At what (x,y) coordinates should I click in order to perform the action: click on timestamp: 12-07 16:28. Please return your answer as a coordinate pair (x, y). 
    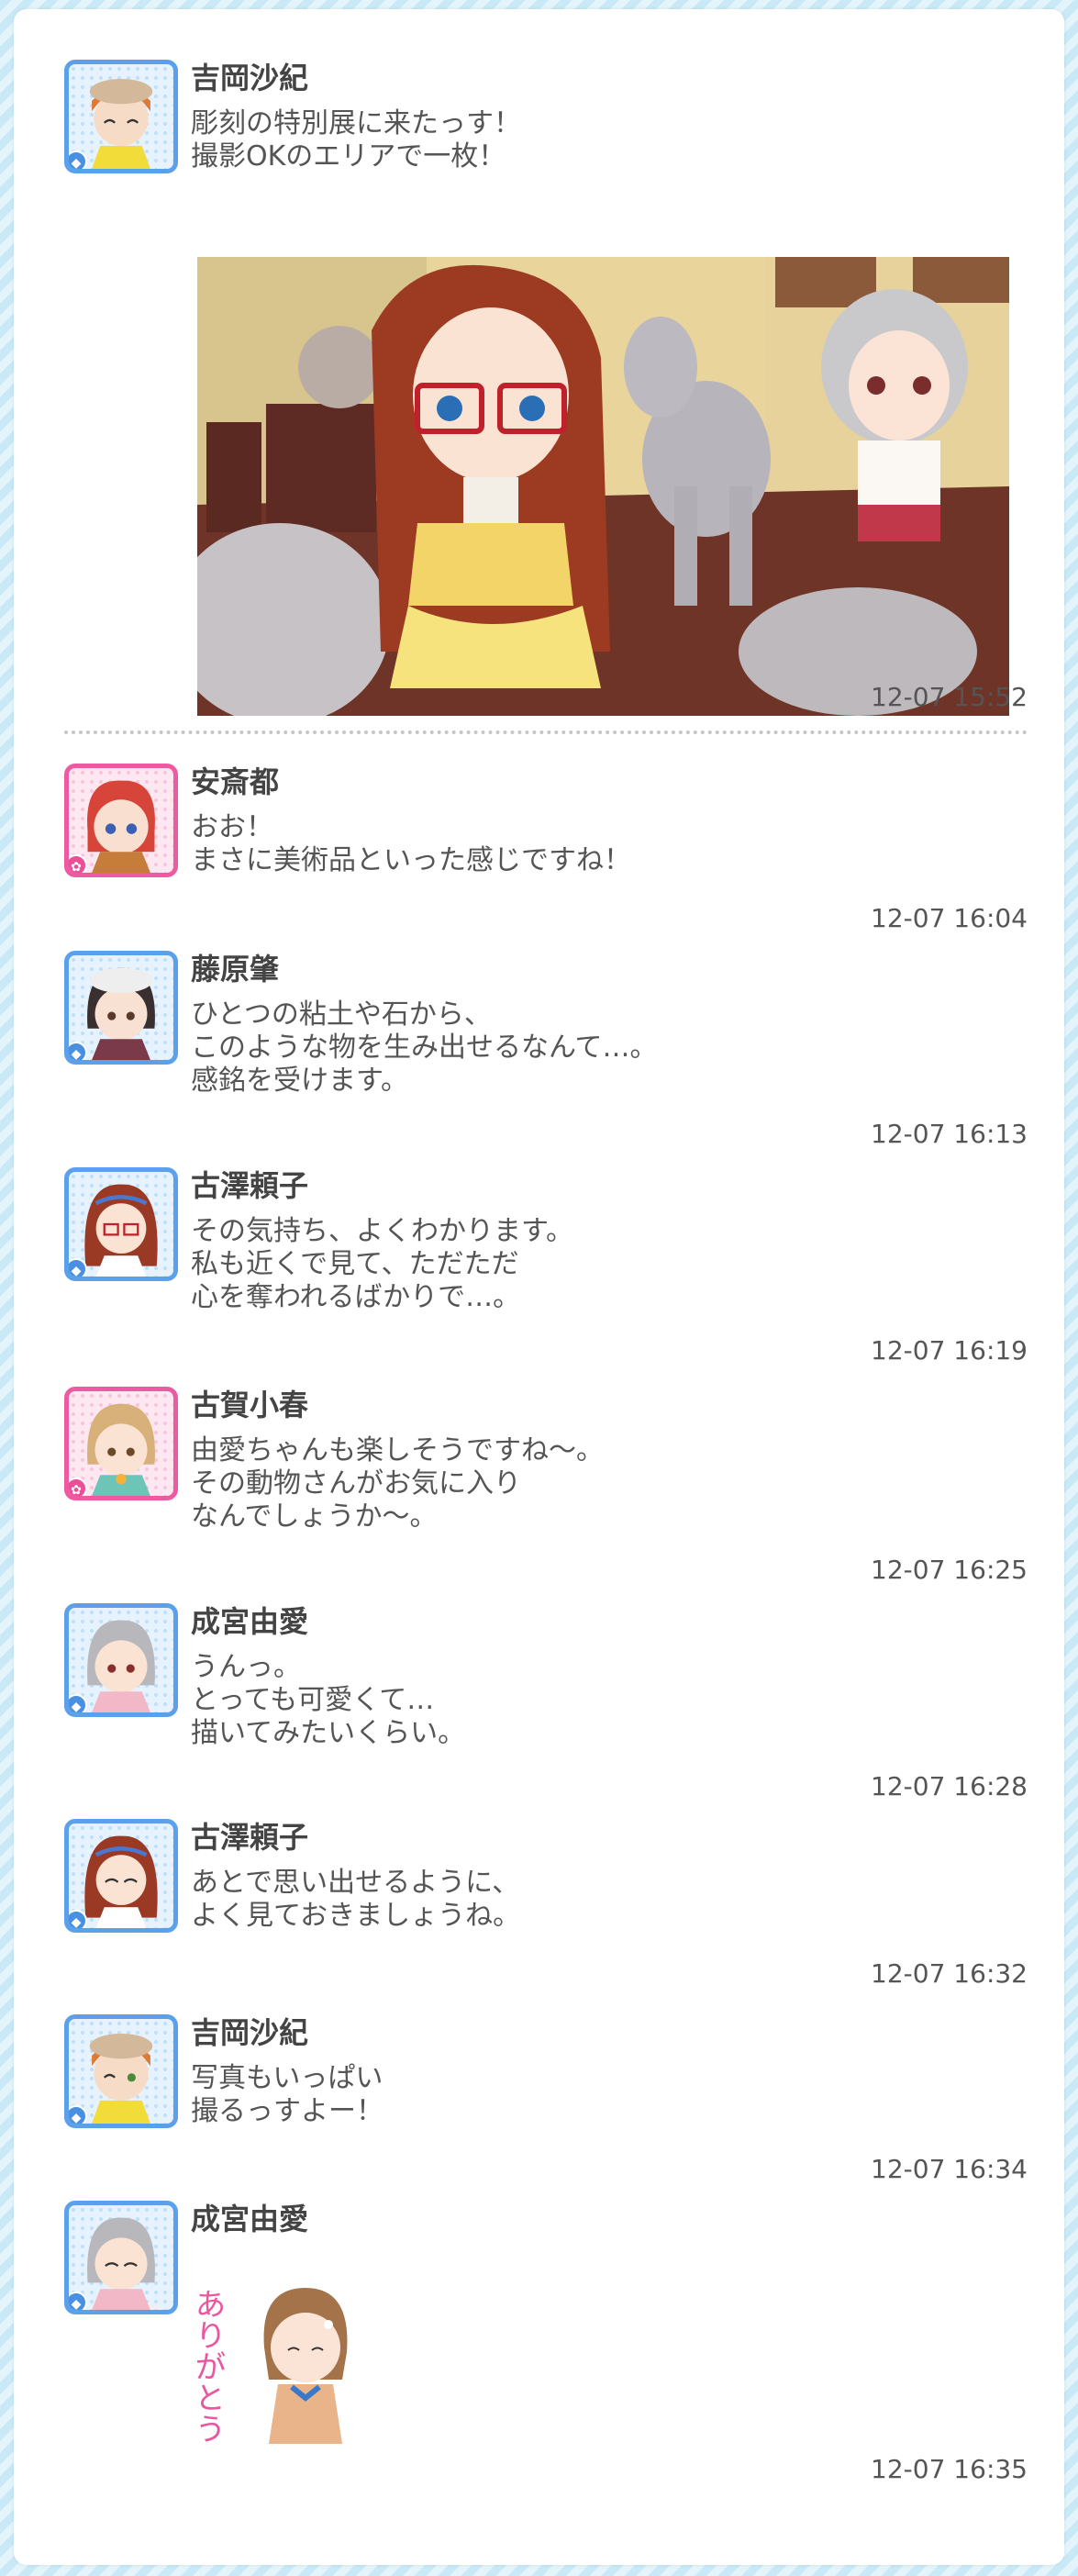
    Looking at the image, I should click on (949, 1786).